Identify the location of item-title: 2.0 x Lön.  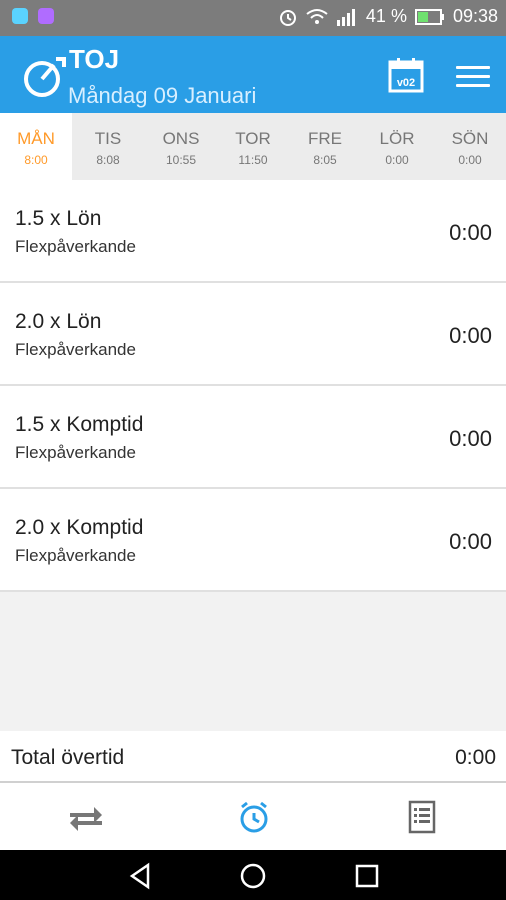
(58, 321).